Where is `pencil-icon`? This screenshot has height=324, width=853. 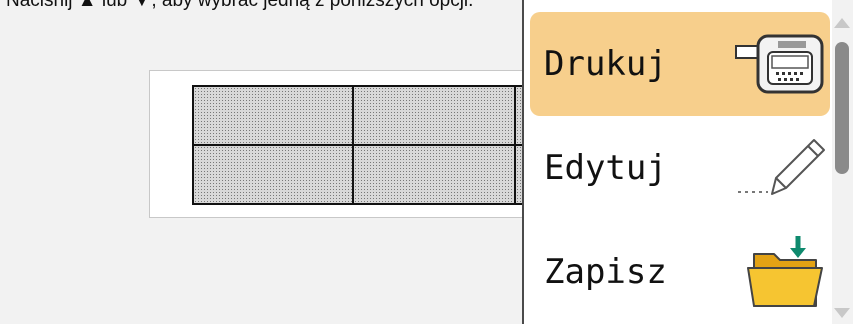 pencil-icon is located at coordinates (780, 168).